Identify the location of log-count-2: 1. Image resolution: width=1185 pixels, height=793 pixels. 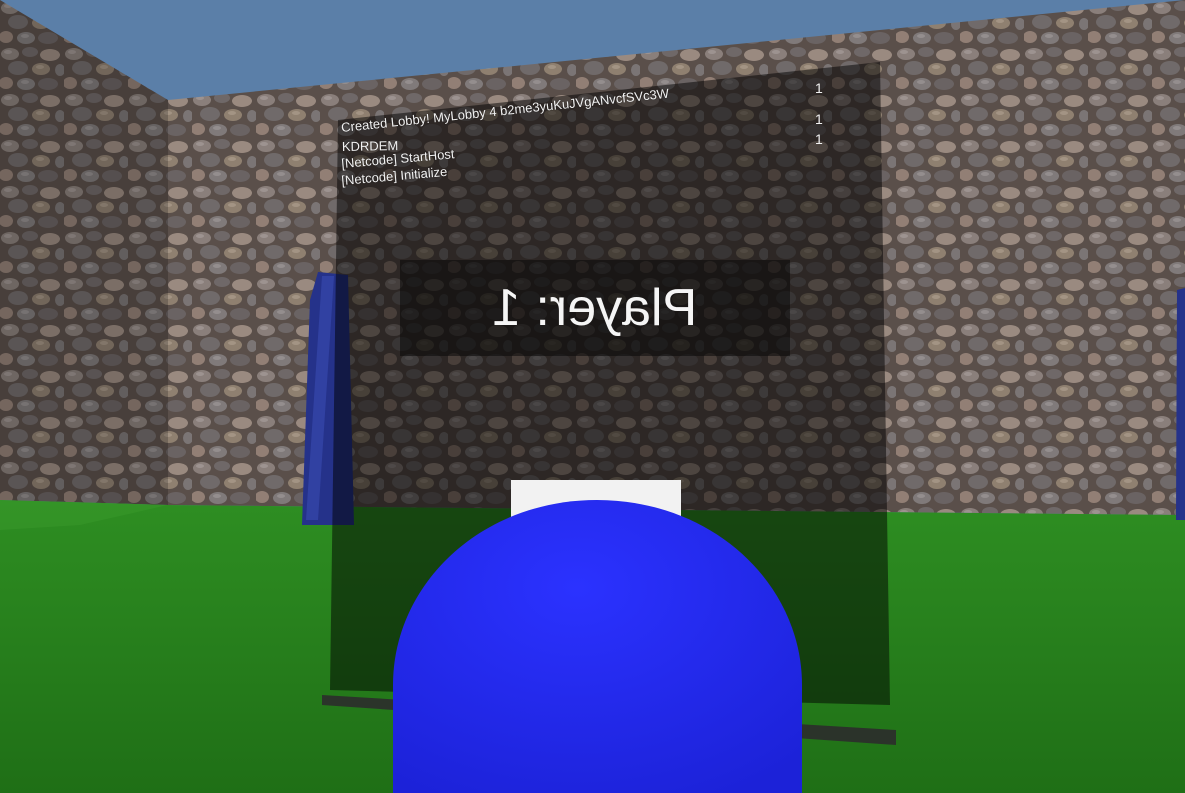
(819, 119).